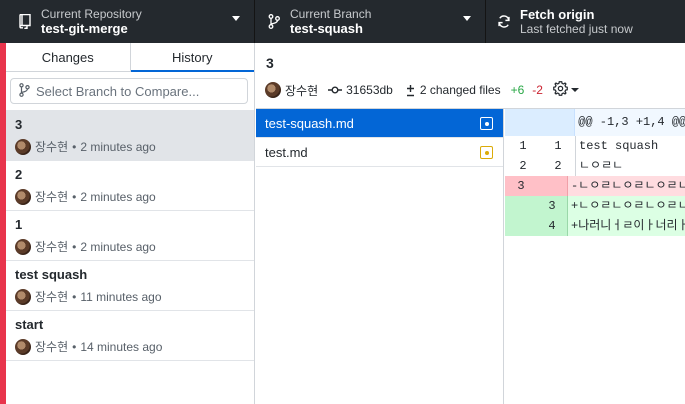 This screenshot has width=685, height=404. I want to click on branch-compare, so click(130, 91).